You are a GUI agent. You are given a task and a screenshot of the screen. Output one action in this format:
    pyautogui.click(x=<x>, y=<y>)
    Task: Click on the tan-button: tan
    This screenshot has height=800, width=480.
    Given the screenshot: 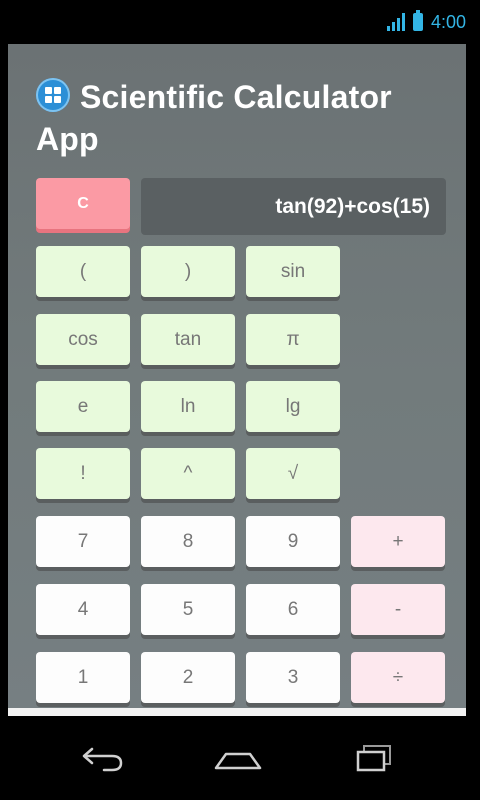 What is the action you would take?
    pyautogui.click(x=188, y=339)
    